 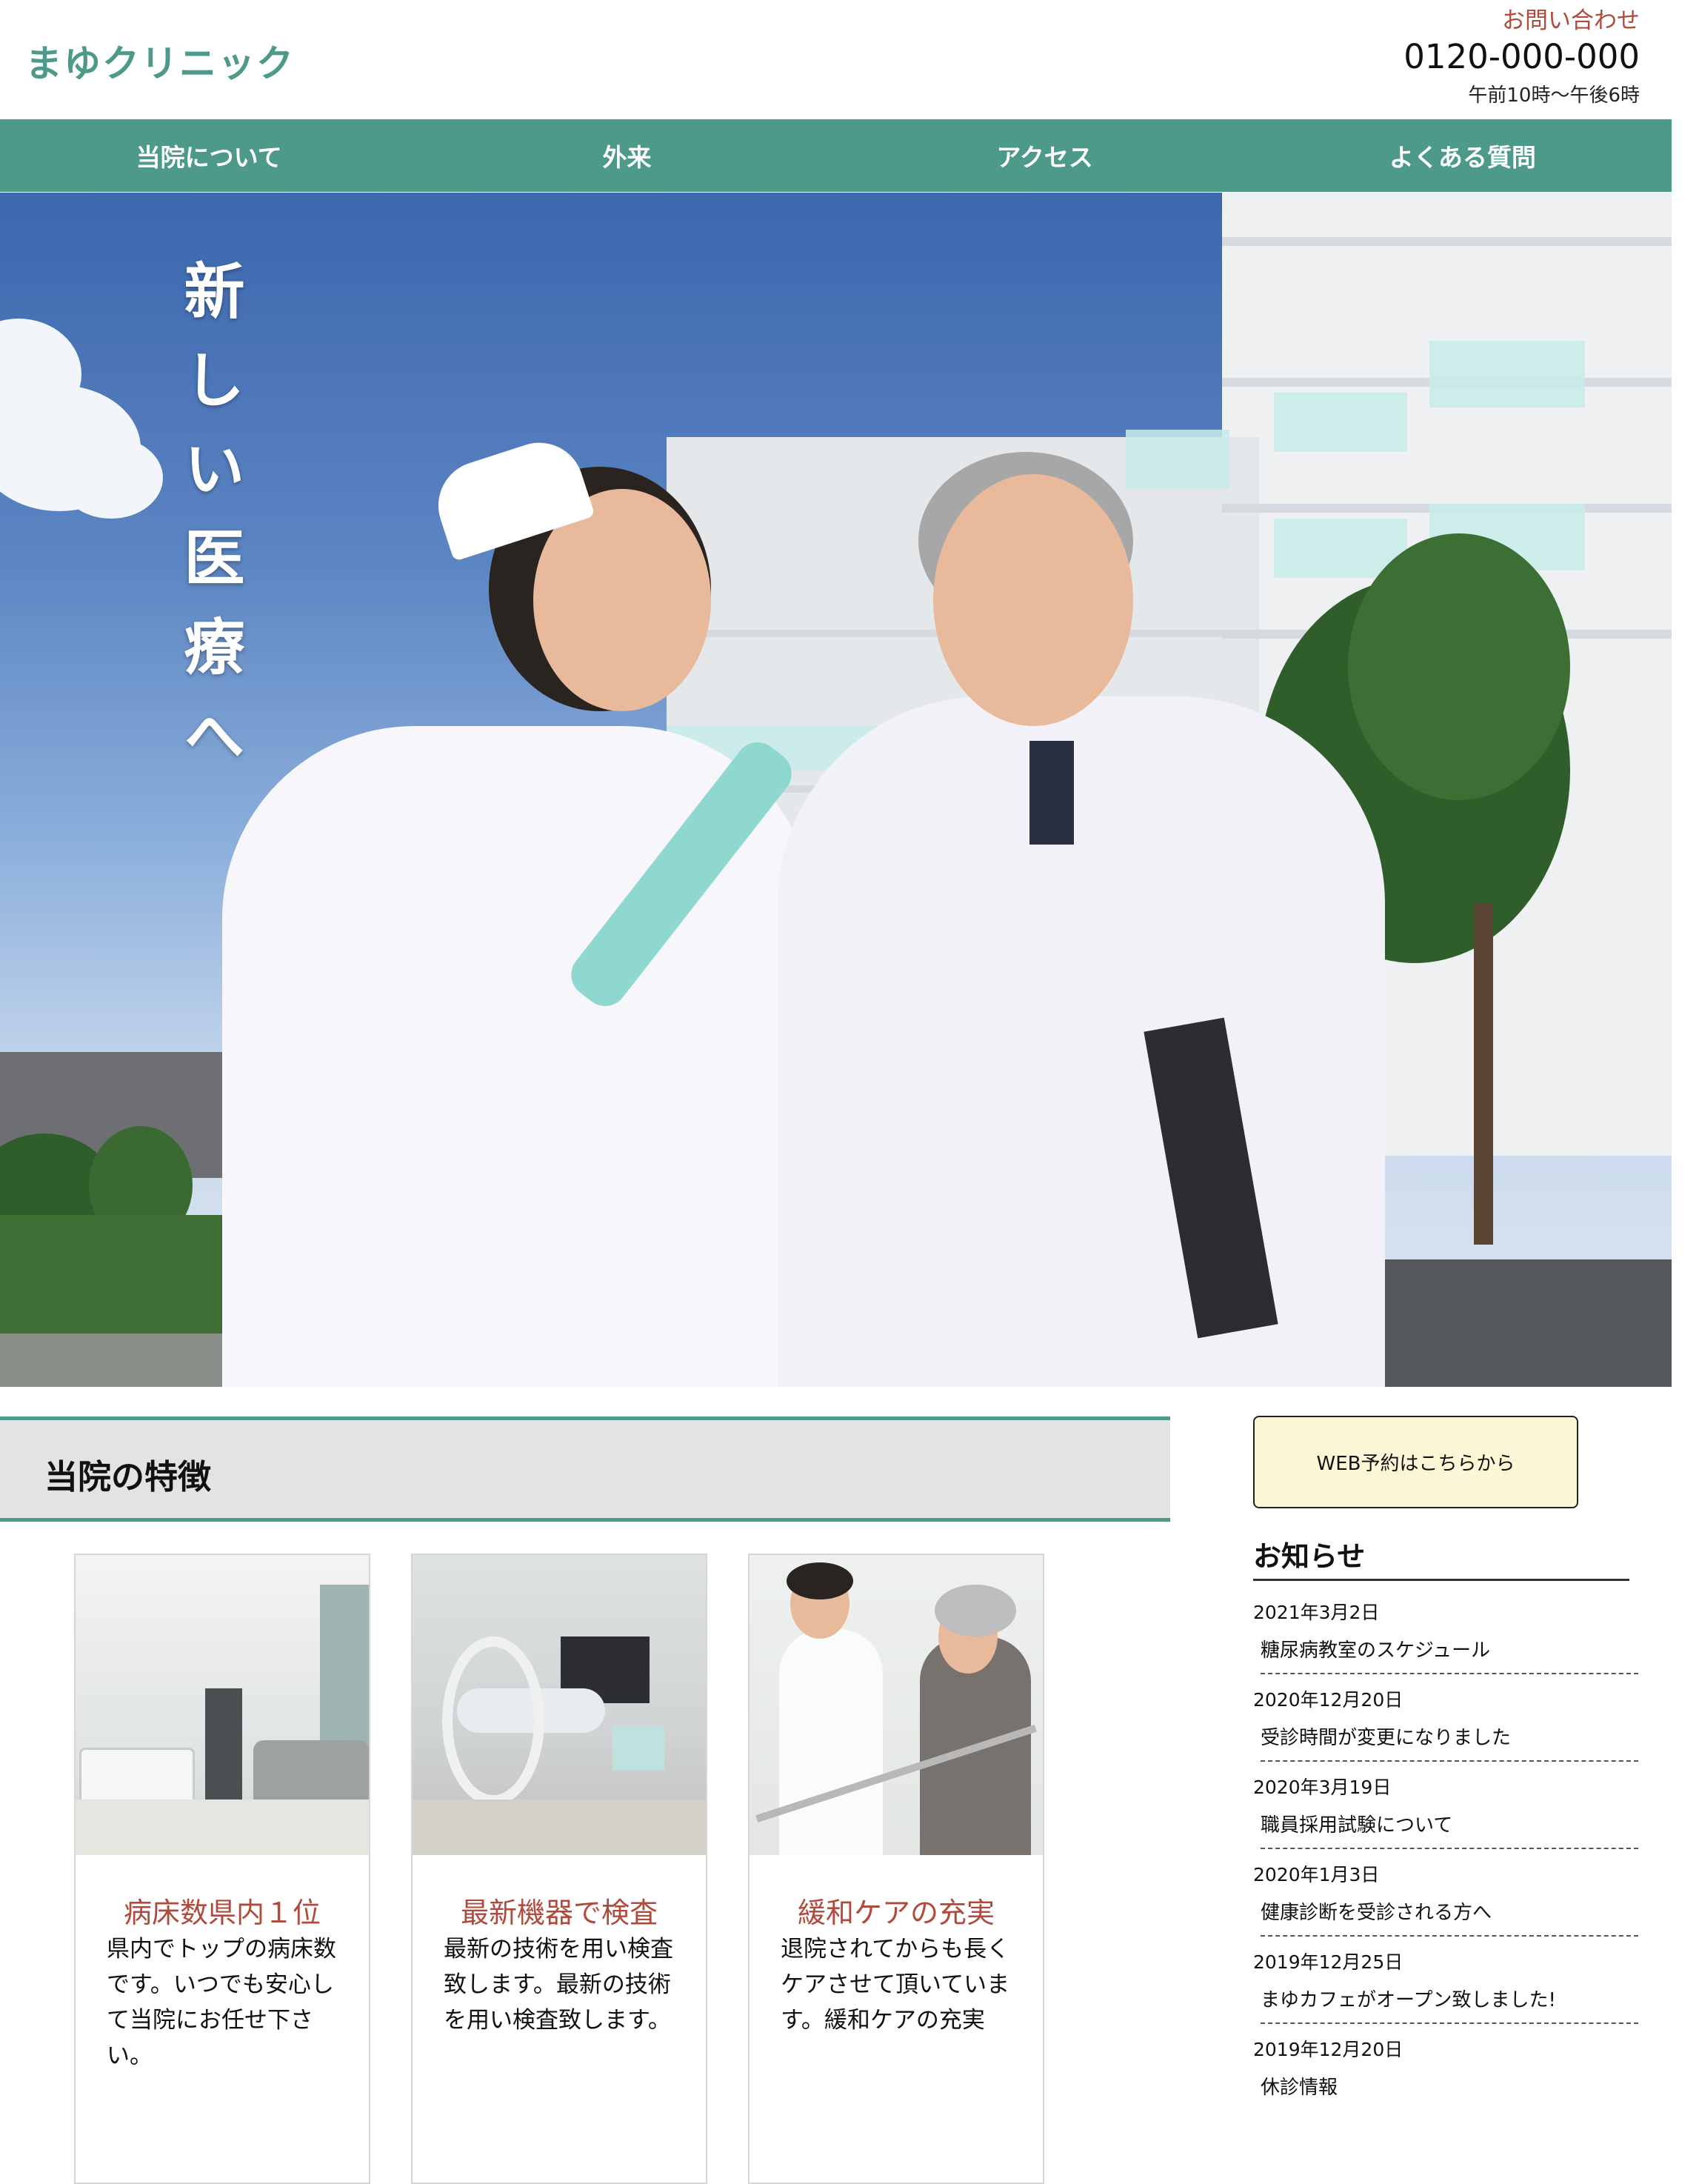 I want to click on features-header: 当院の特徴, so click(x=585, y=1469).